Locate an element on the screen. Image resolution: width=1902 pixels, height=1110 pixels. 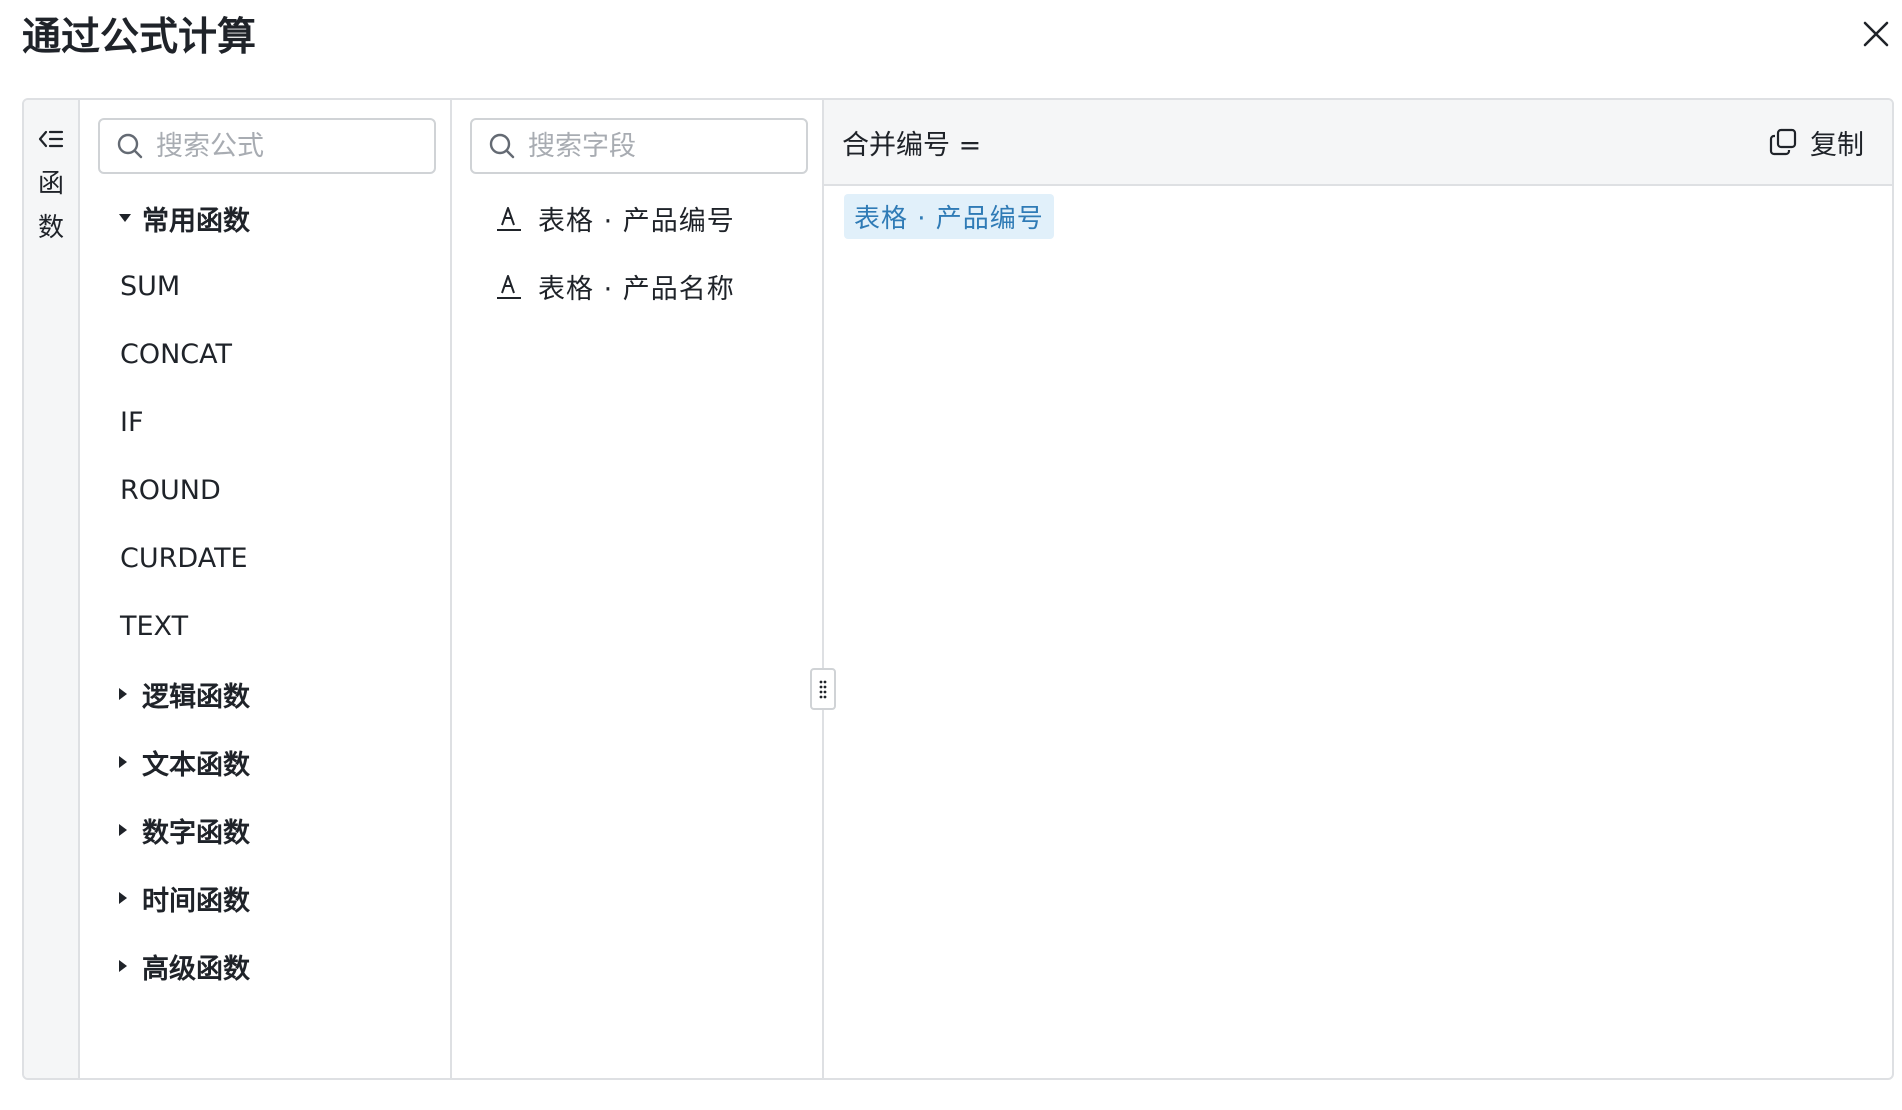
function-item-text: TEXT is located at coordinates (267, 626).